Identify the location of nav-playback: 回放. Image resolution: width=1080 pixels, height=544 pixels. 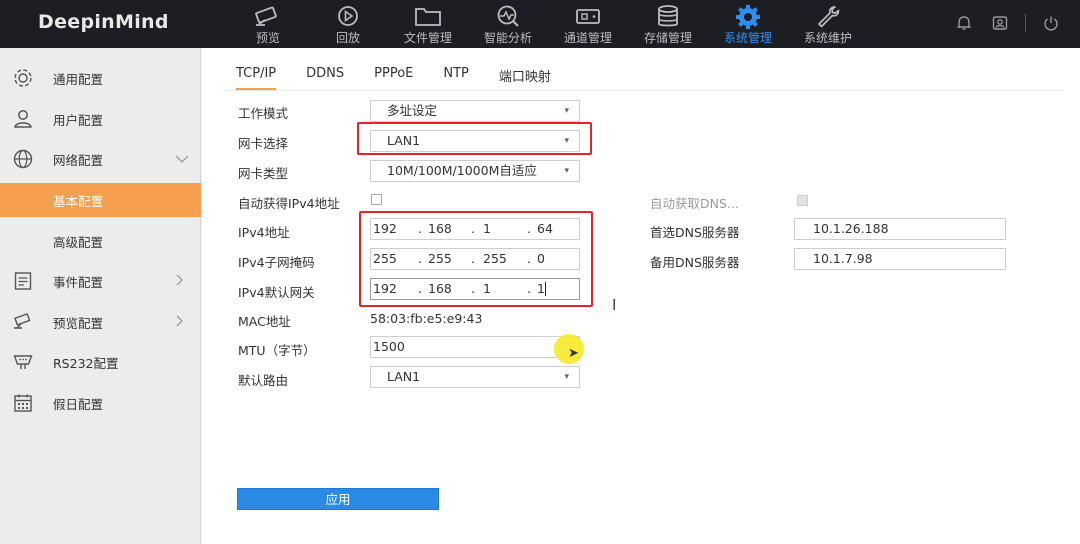
(348, 24).